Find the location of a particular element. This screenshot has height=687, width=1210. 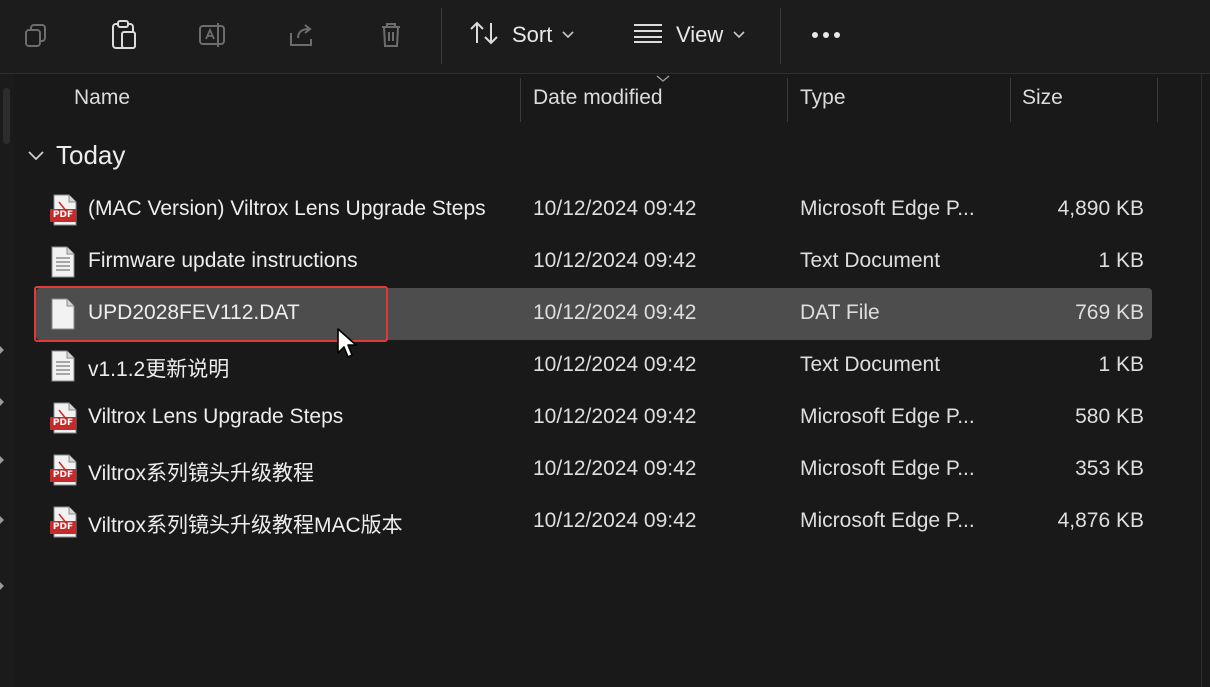

file-name: (MAC Version) Viltrox Lens Upgrade Steps is located at coordinates (287, 208).